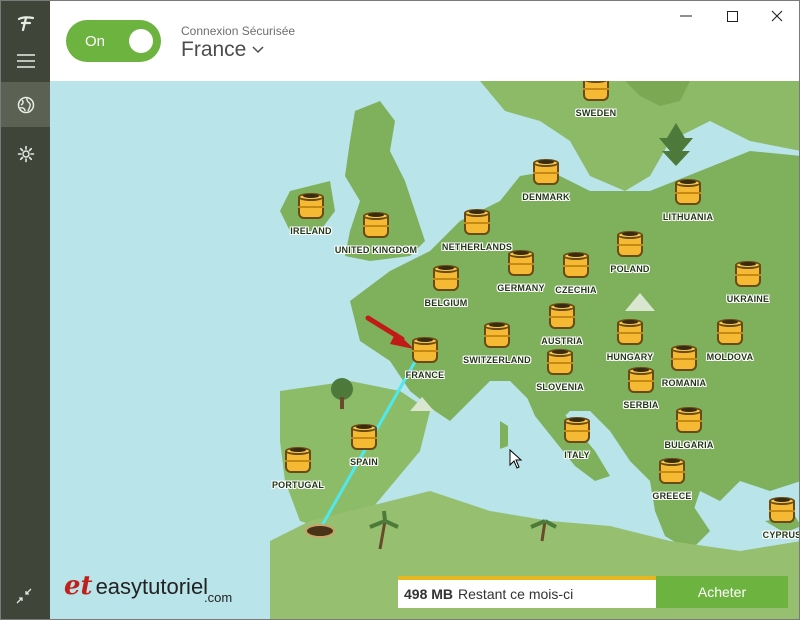 This screenshot has height=620, width=800. Describe the element at coordinates (25, 310) in the screenshot. I see `sidebar` at that location.